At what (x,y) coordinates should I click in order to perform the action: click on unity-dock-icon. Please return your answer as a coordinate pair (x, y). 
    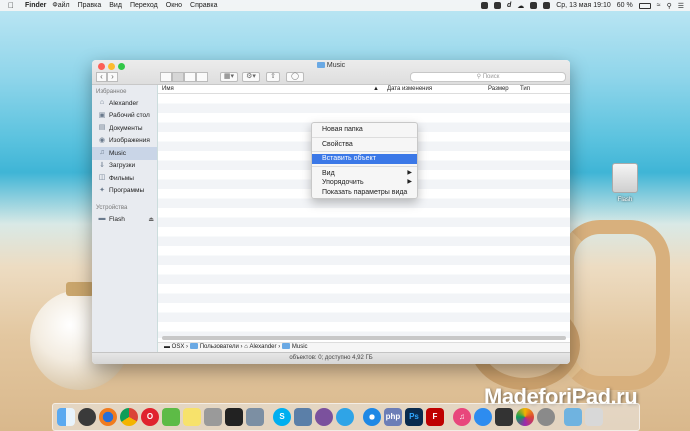
    Looking at the image, I should click on (234, 417).